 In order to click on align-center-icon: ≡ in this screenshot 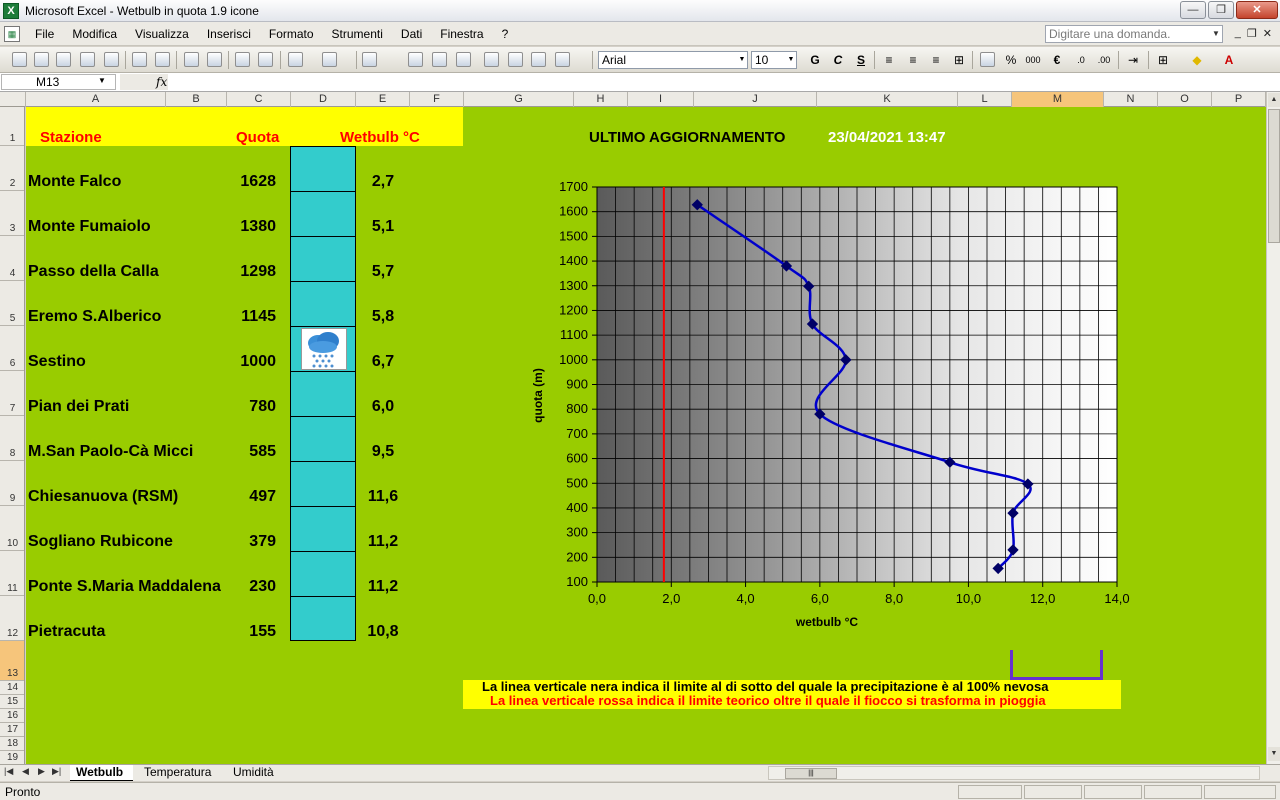, I will do `click(913, 60)`.